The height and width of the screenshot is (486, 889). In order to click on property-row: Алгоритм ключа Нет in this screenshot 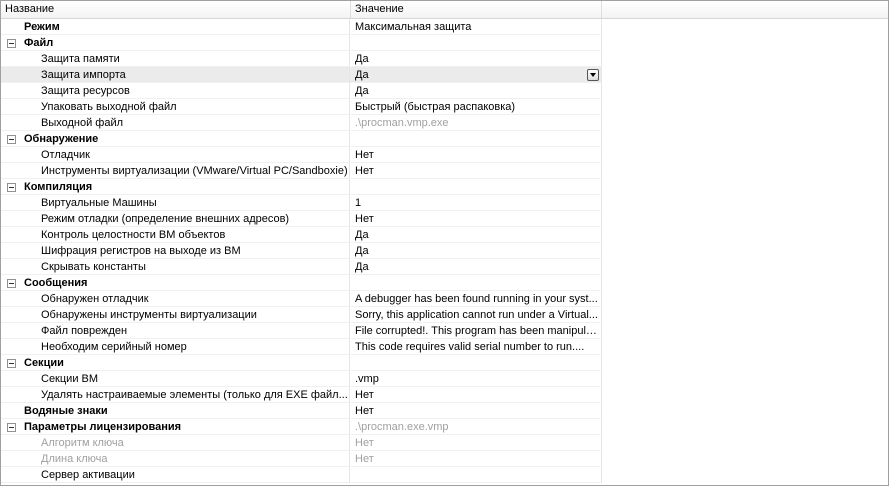, I will do `click(301, 443)`.